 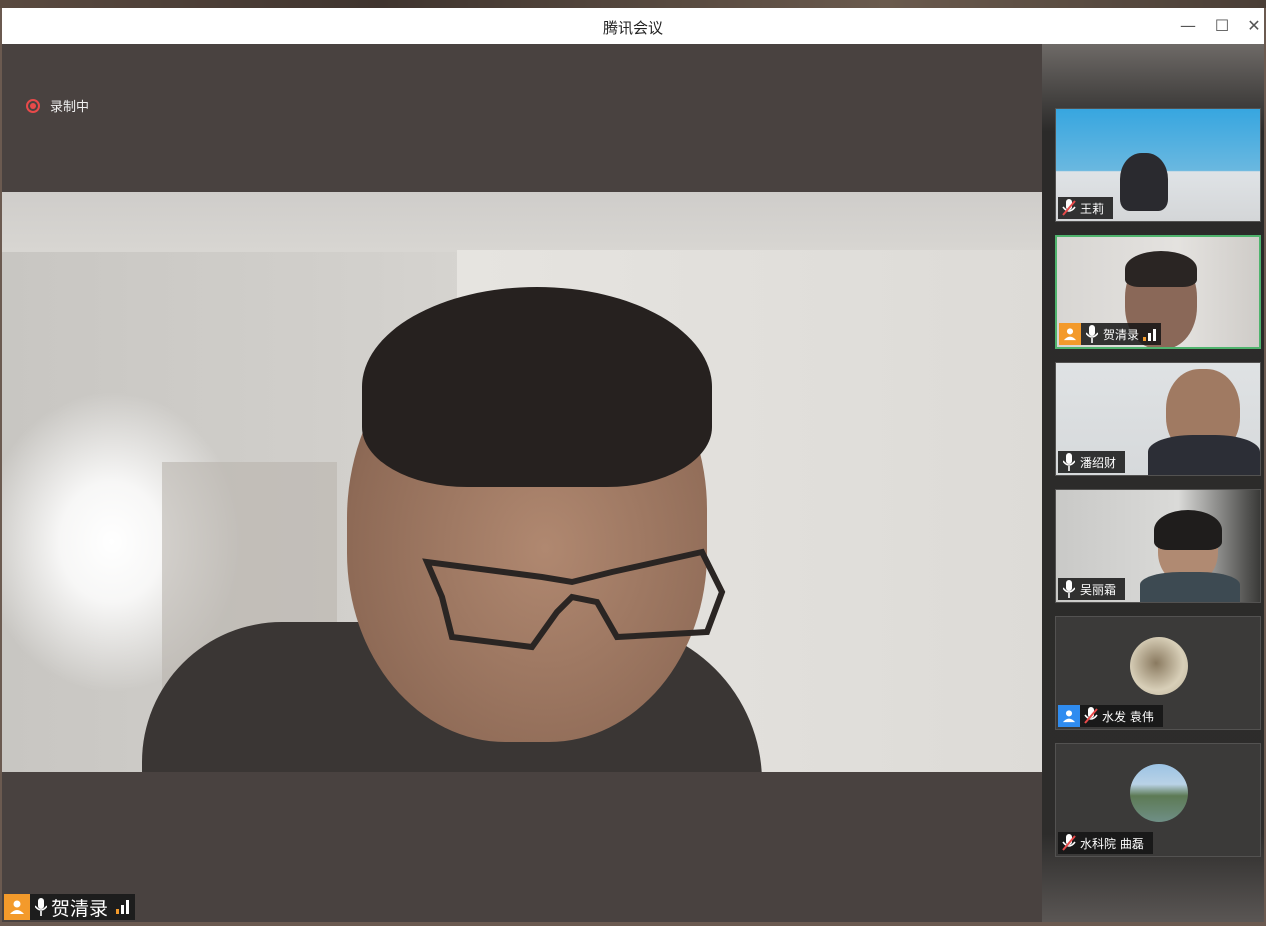 What do you see at coordinates (1128, 716) in the screenshot?
I see `participant-name: 水发 袁伟` at bounding box center [1128, 716].